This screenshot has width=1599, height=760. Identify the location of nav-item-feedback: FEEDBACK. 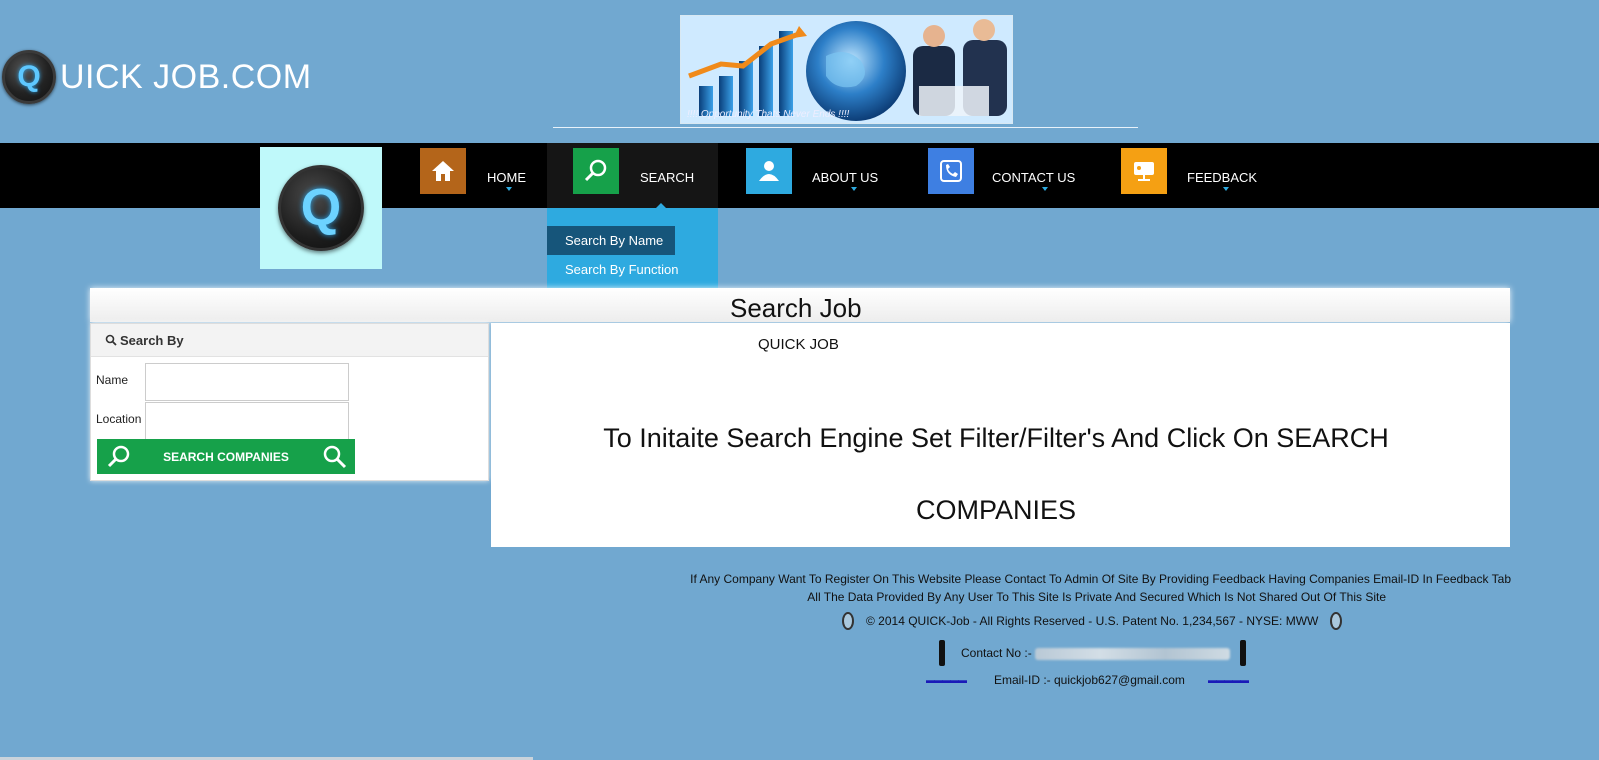
(1189, 175).